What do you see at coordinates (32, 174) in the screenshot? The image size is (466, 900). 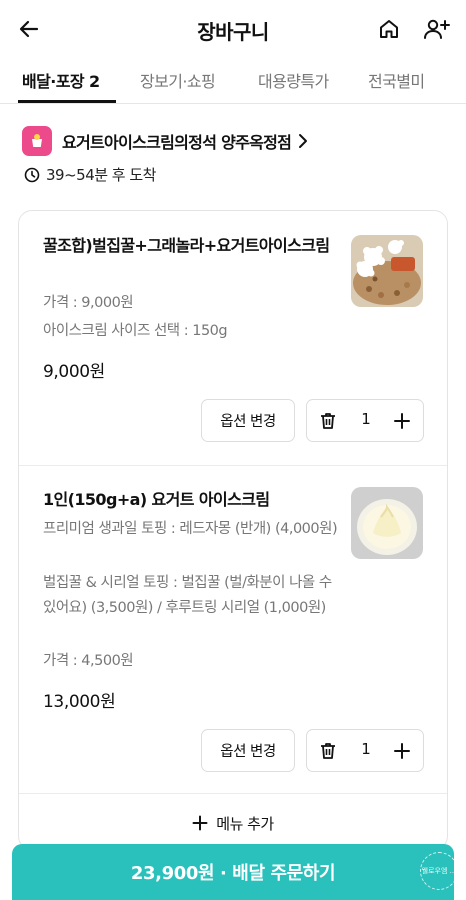 I see `clock-icon` at bounding box center [32, 174].